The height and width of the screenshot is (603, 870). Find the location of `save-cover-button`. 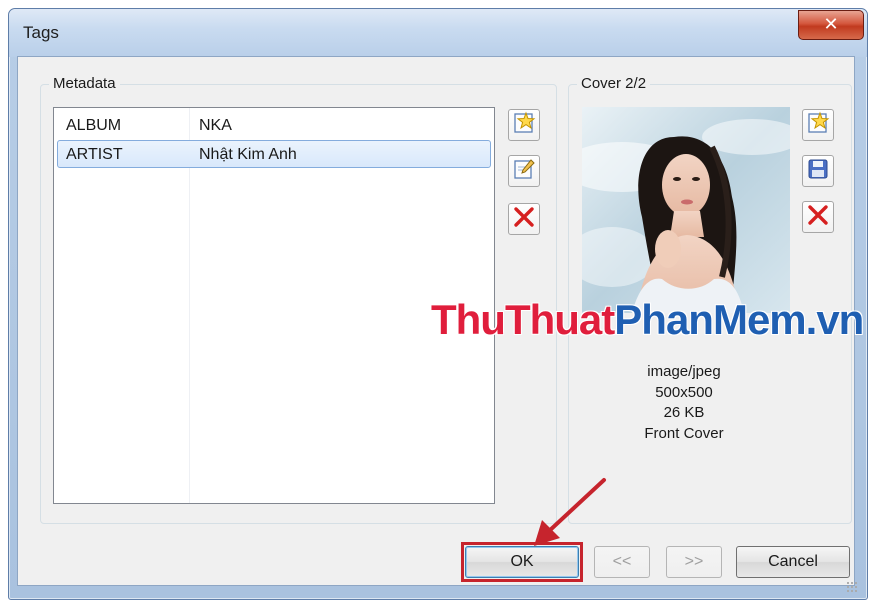

save-cover-button is located at coordinates (818, 171).